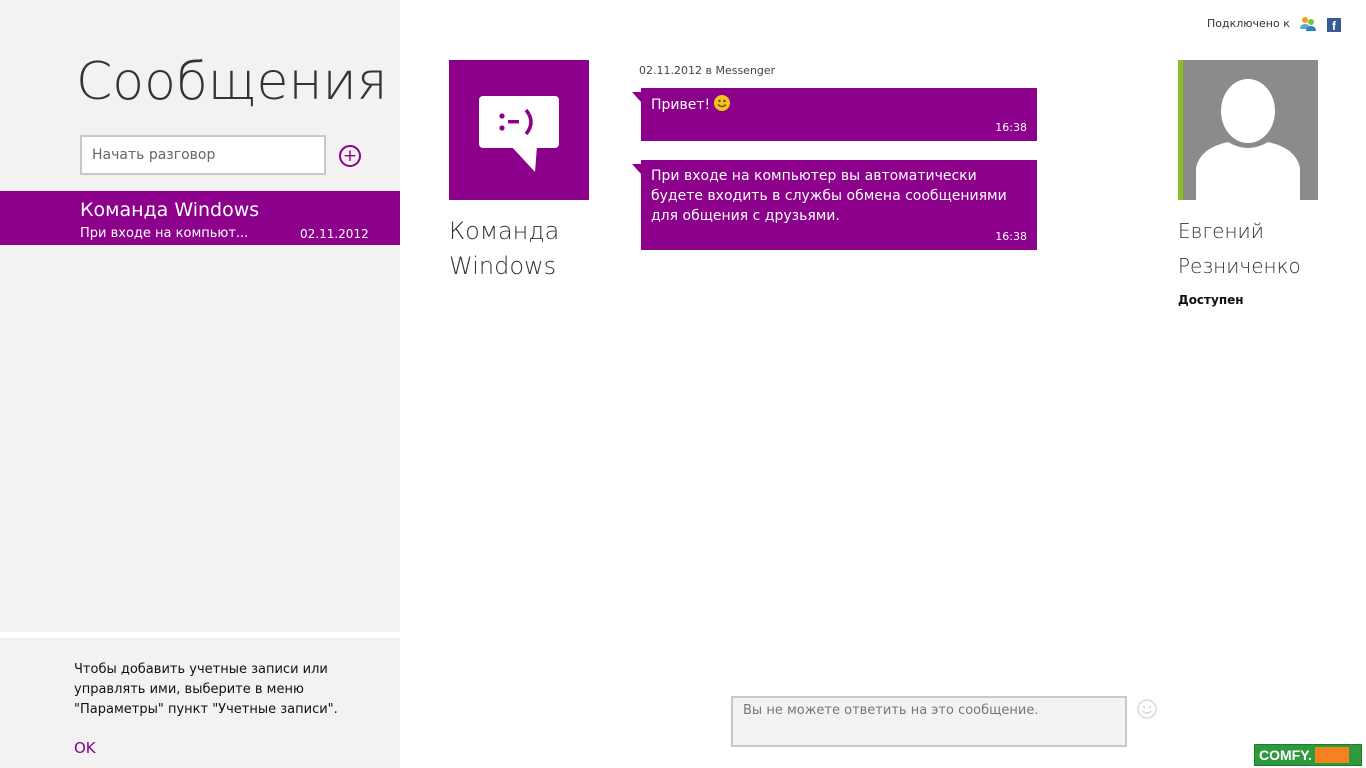 This screenshot has height=768, width=1366. What do you see at coordinates (707, 70) in the screenshot?
I see `conversation-date-line: 02.11.2012 в Messenger` at bounding box center [707, 70].